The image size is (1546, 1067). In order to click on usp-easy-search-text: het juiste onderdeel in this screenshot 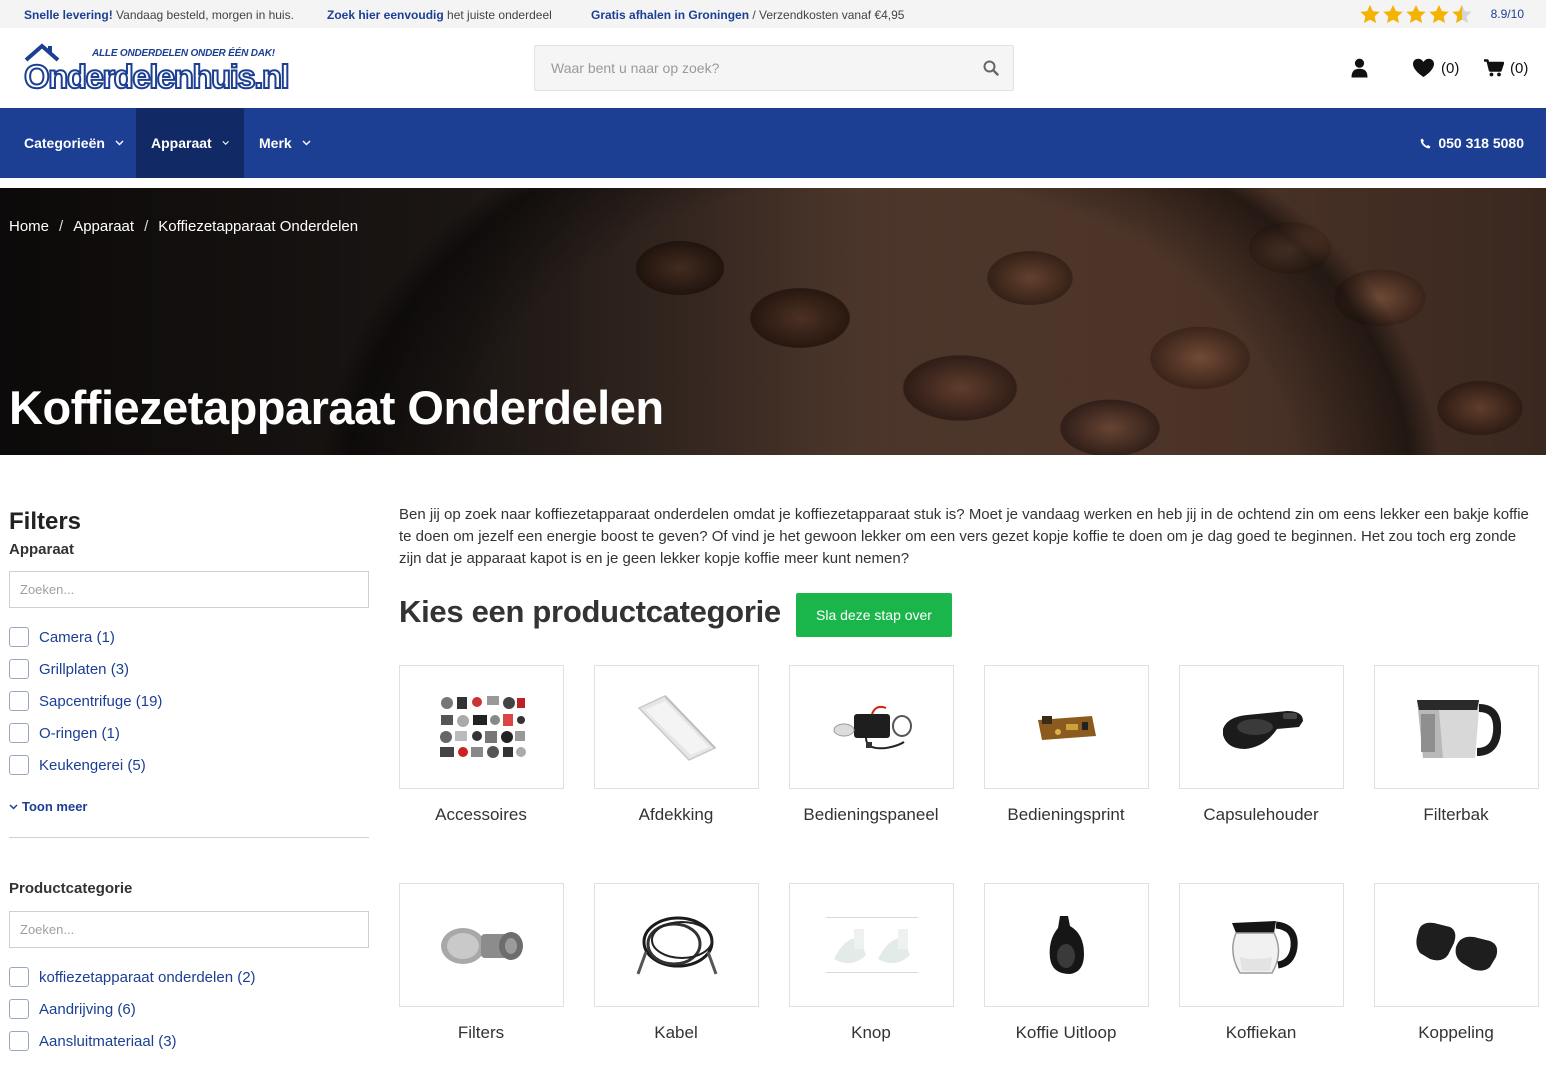, I will do `click(497, 15)`.